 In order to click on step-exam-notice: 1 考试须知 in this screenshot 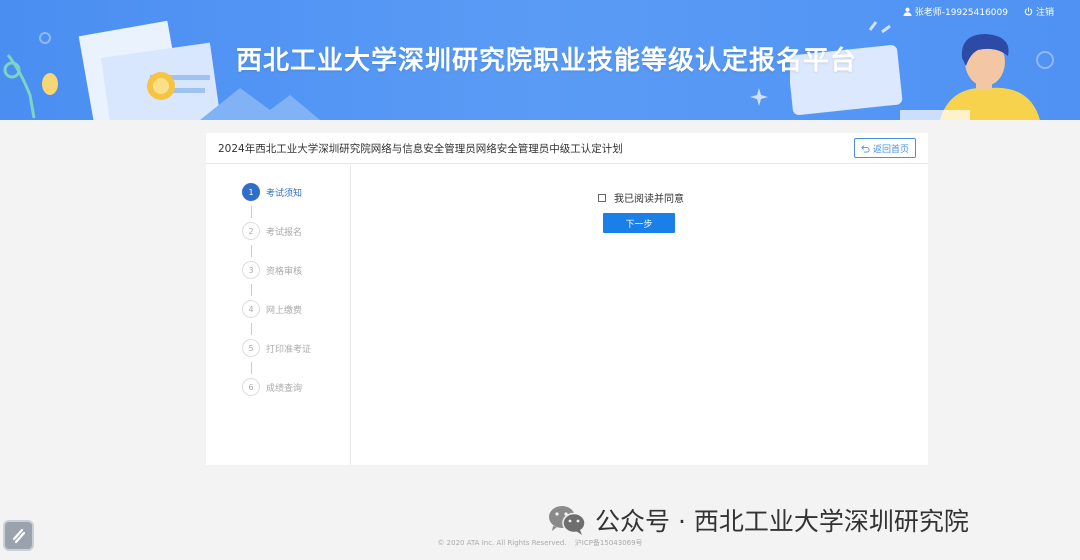, I will do `click(272, 192)`.